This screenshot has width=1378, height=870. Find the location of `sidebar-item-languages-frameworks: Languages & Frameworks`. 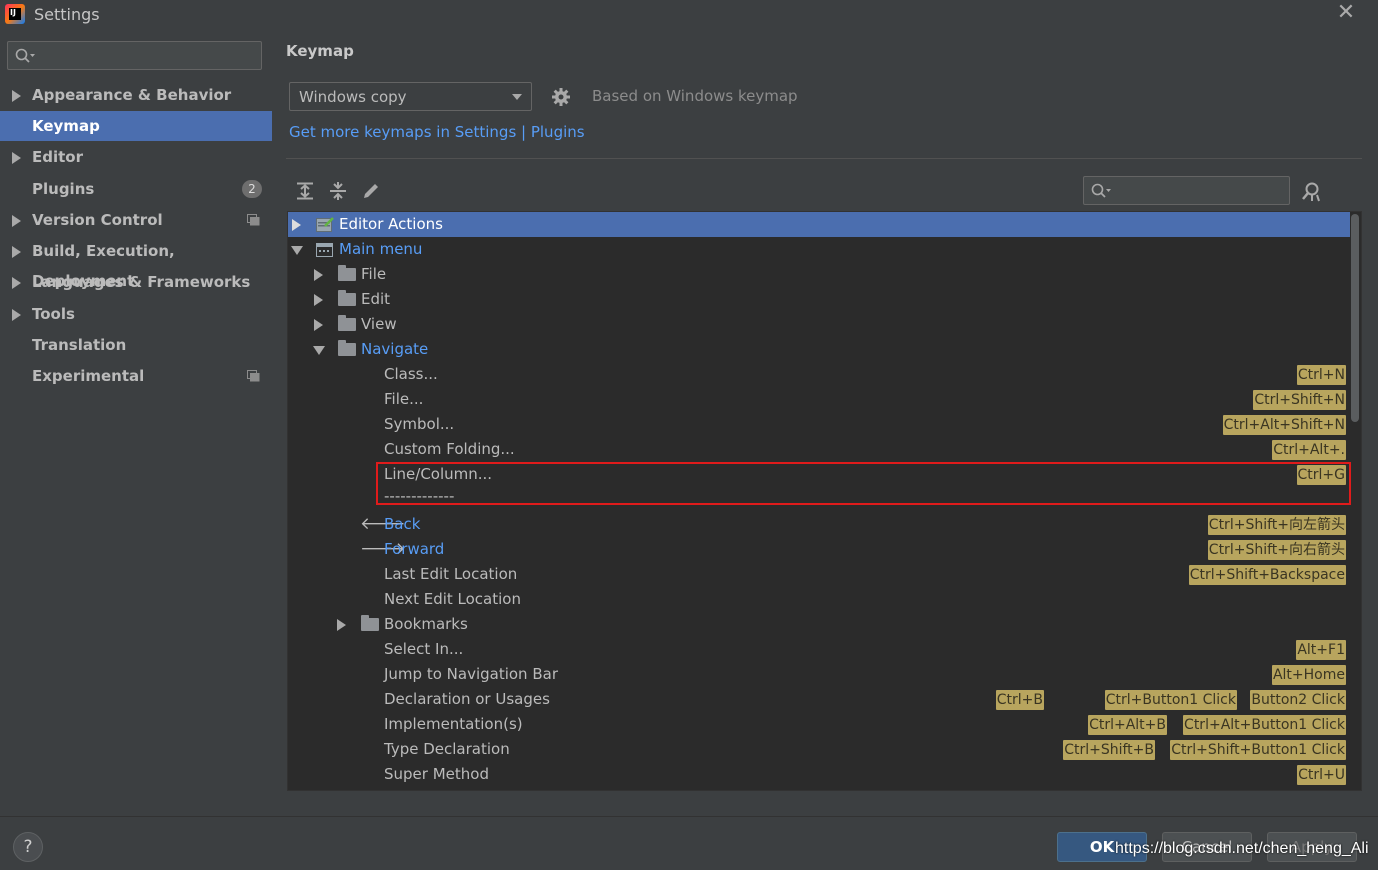

sidebar-item-languages-frameworks: Languages & Frameworks is located at coordinates (136, 282).